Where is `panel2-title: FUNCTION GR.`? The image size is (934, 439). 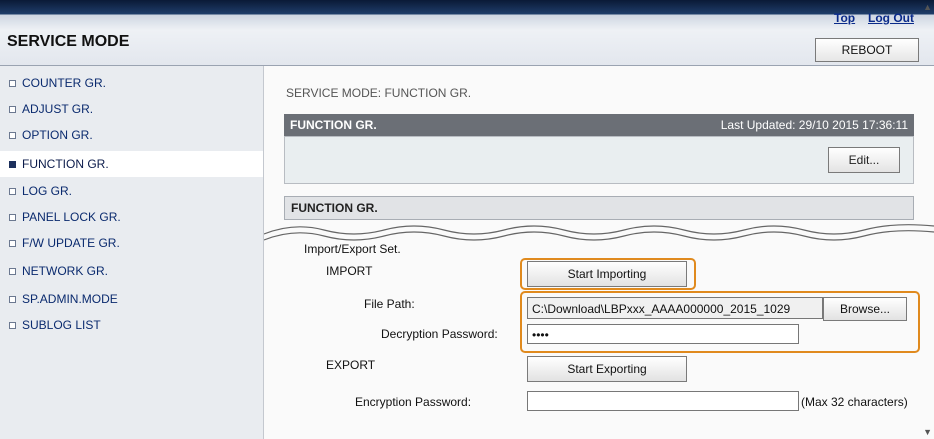
panel2-title: FUNCTION GR. is located at coordinates (334, 208).